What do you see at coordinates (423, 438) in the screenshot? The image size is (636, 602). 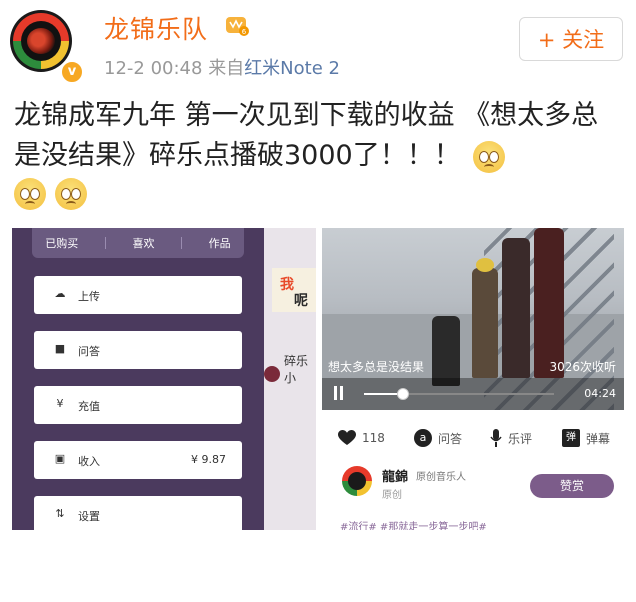 I see `qa-icon: a` at bounding box center [423, 438].